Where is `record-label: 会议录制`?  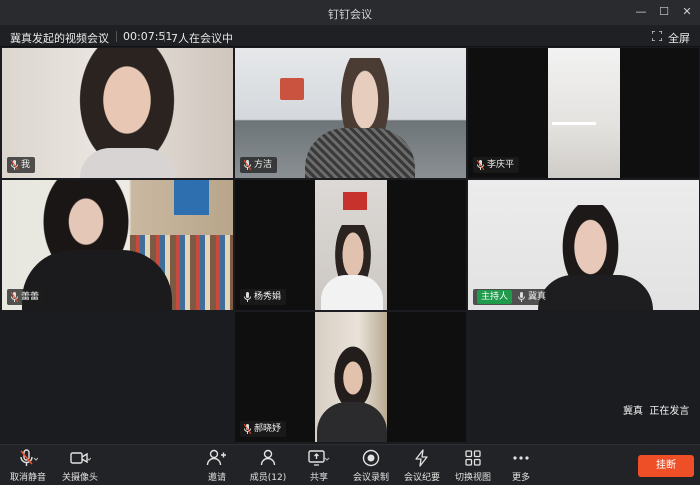
record-label: 会议录制 is located at coordinates (370, 478).